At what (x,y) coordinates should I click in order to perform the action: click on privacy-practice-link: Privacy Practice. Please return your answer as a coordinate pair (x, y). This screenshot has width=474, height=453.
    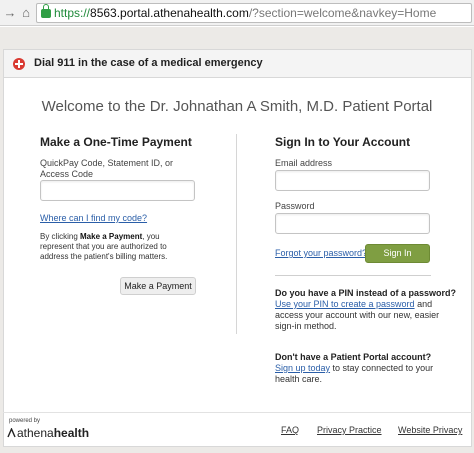
    Looking at the image, I should click on (349, 430).